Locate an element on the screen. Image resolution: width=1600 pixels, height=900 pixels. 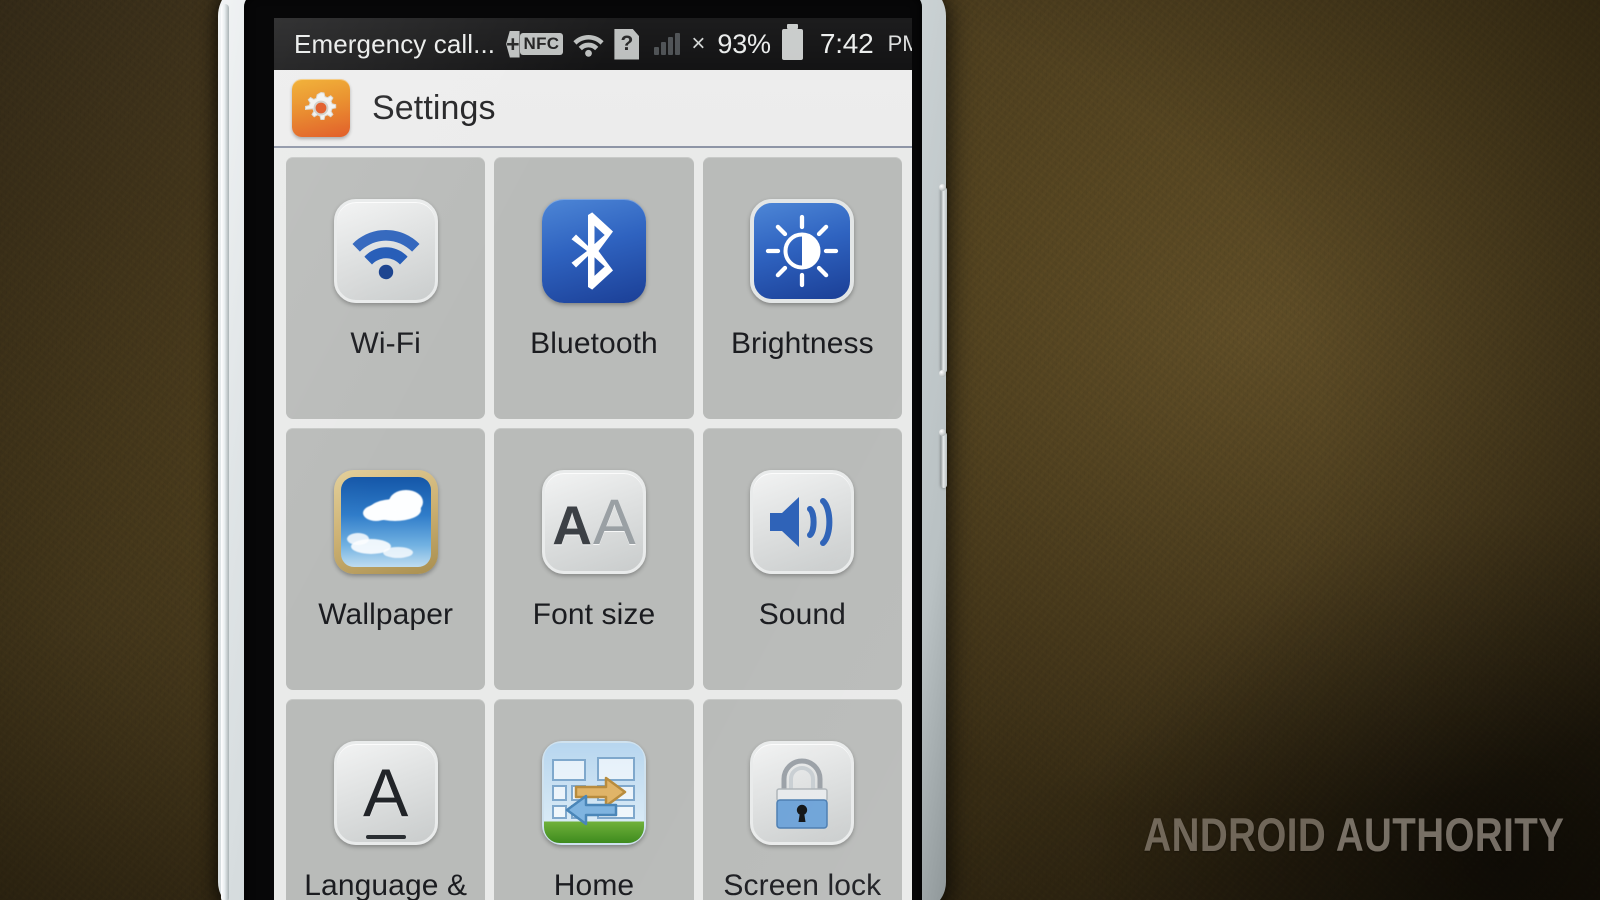
settings-tile-label: Wallpaper is located at coordinates (386, 614).